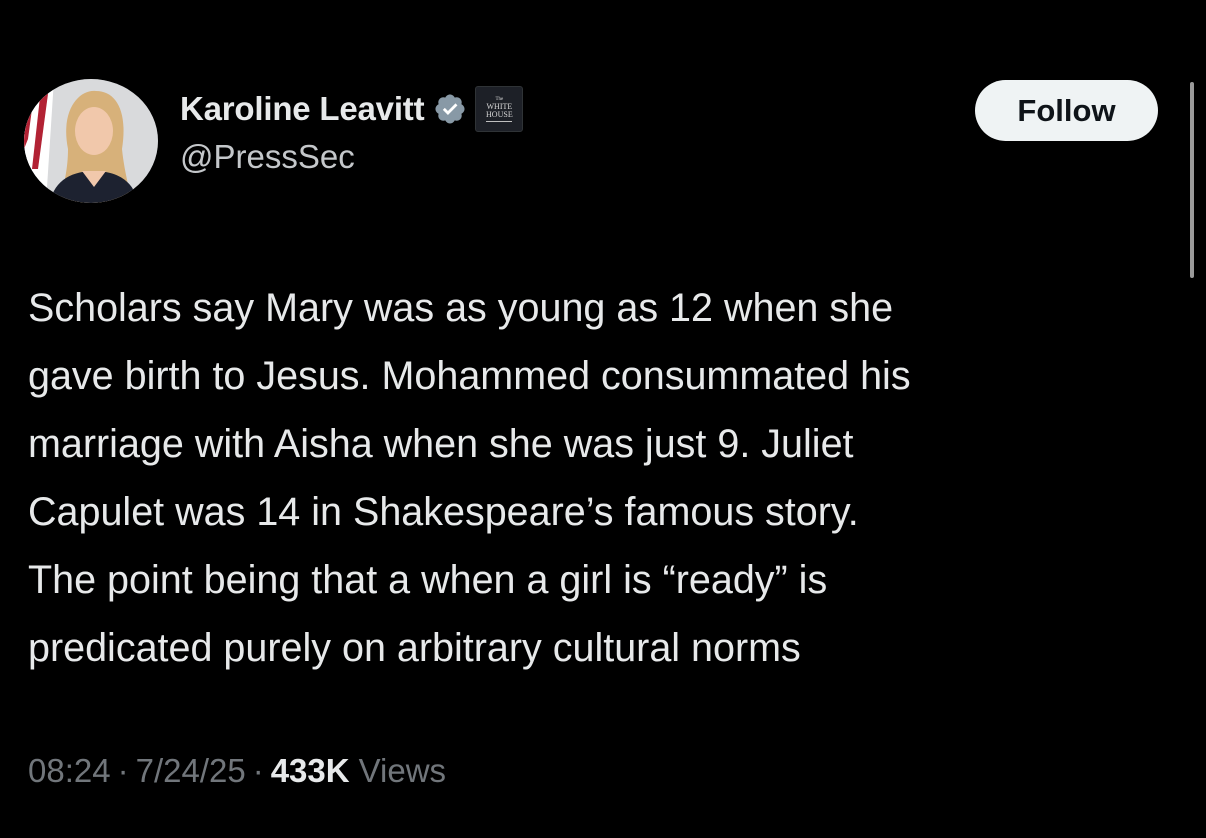  I want to click on white-house-badge-icon: The WHITE HOUSE, so click(499, 109).